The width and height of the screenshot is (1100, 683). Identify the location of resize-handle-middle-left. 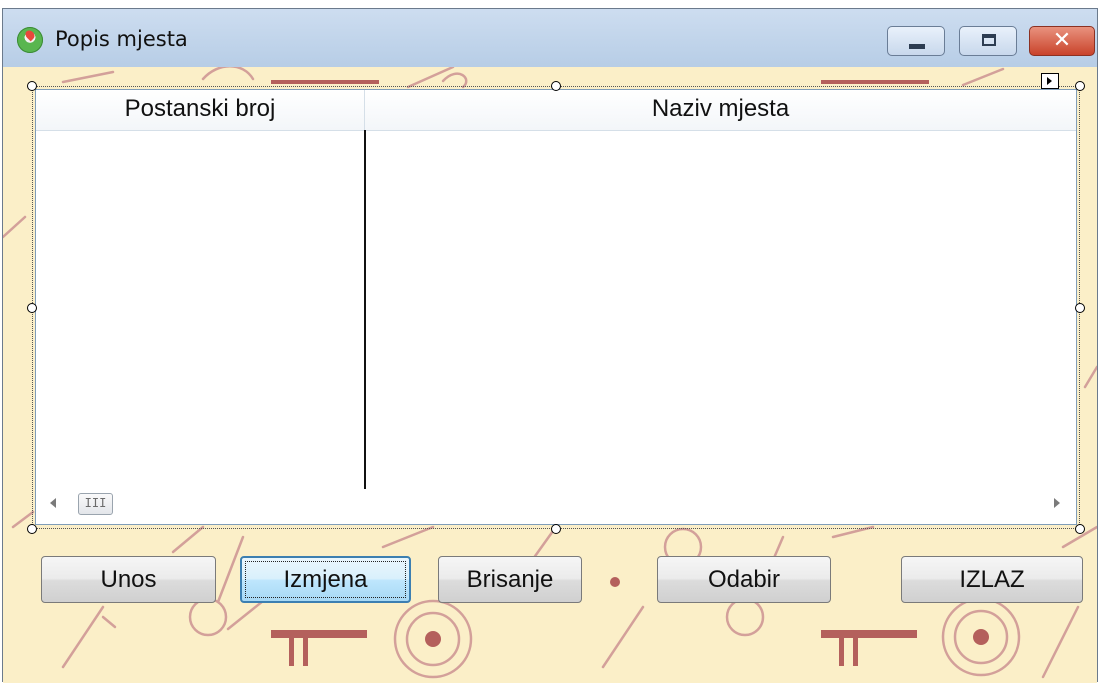
(32, 308).